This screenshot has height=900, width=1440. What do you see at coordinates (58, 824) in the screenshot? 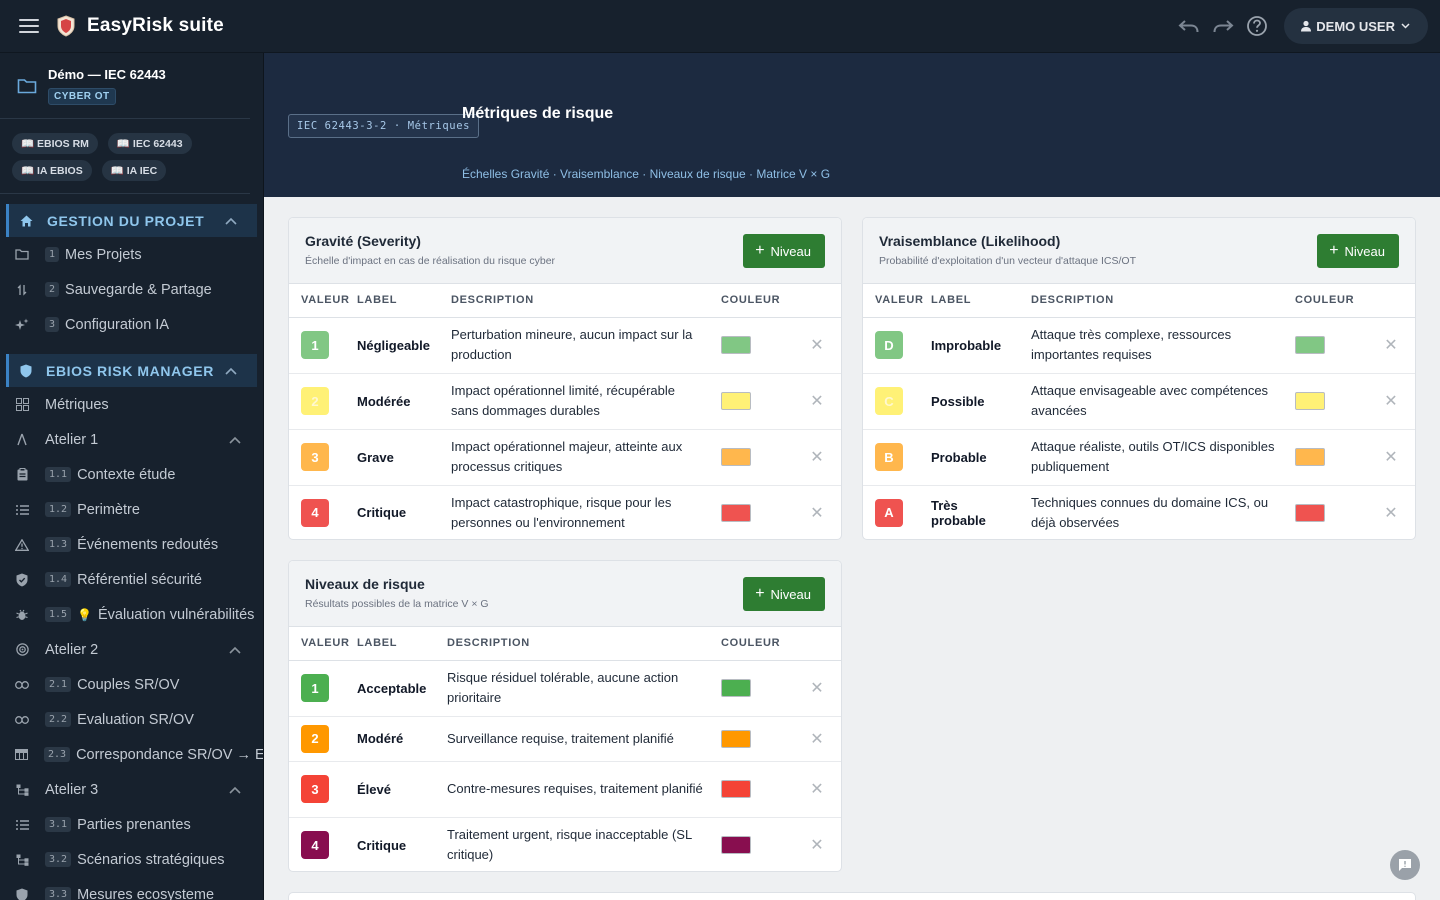
I see `item-number: 3.1` at bounding box center [58, 824].